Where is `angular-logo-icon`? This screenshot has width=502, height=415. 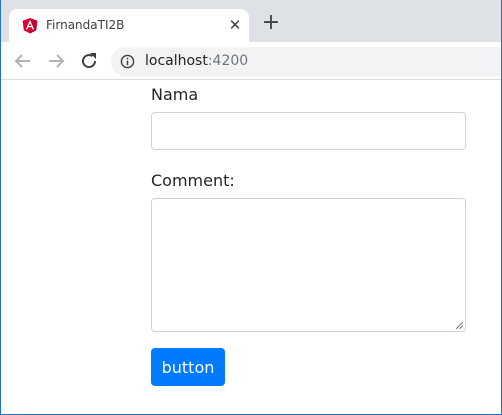
angular-logo-icon is located at coordinates (30, 26).